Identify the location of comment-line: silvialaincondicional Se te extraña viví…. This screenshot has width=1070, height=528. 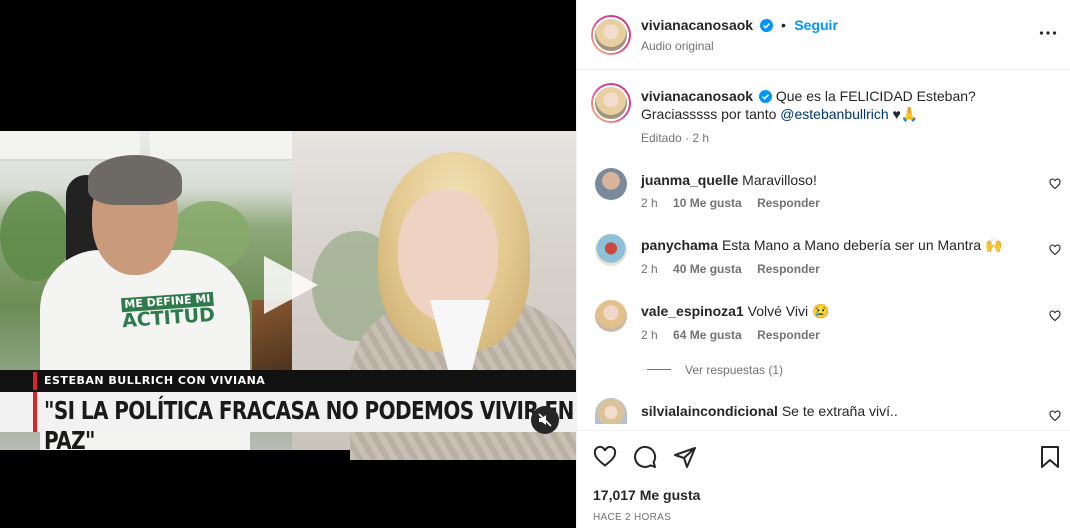
(769, 411).